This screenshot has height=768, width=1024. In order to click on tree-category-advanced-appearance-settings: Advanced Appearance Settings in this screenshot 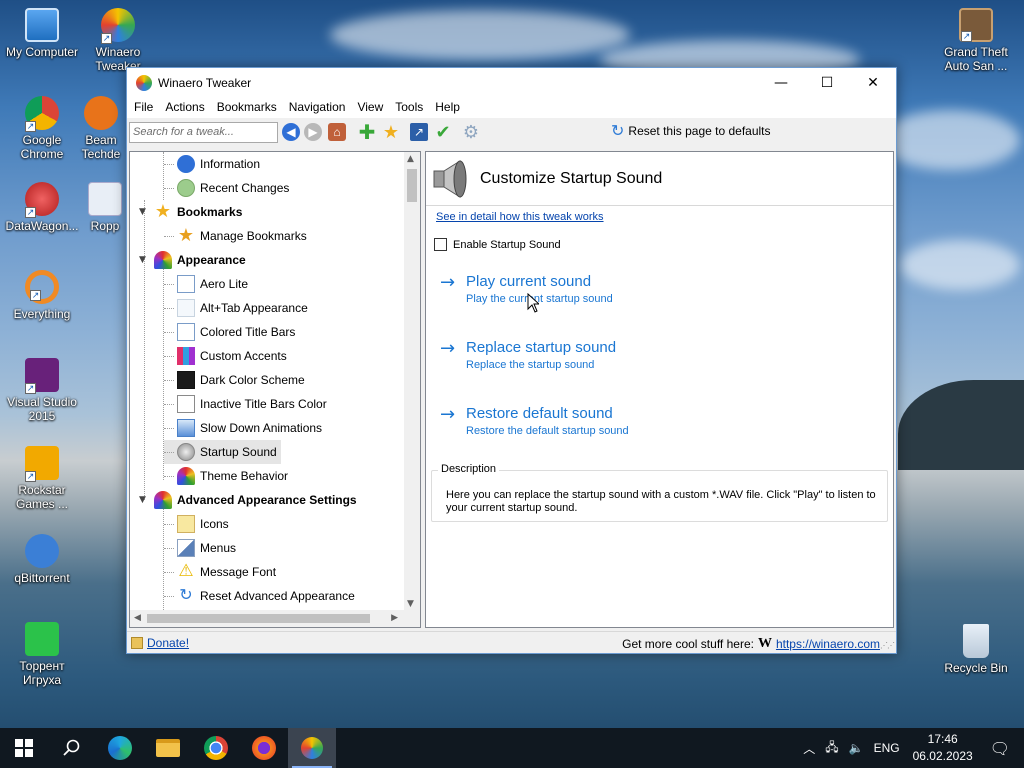, I will do `click(255, 500)`.